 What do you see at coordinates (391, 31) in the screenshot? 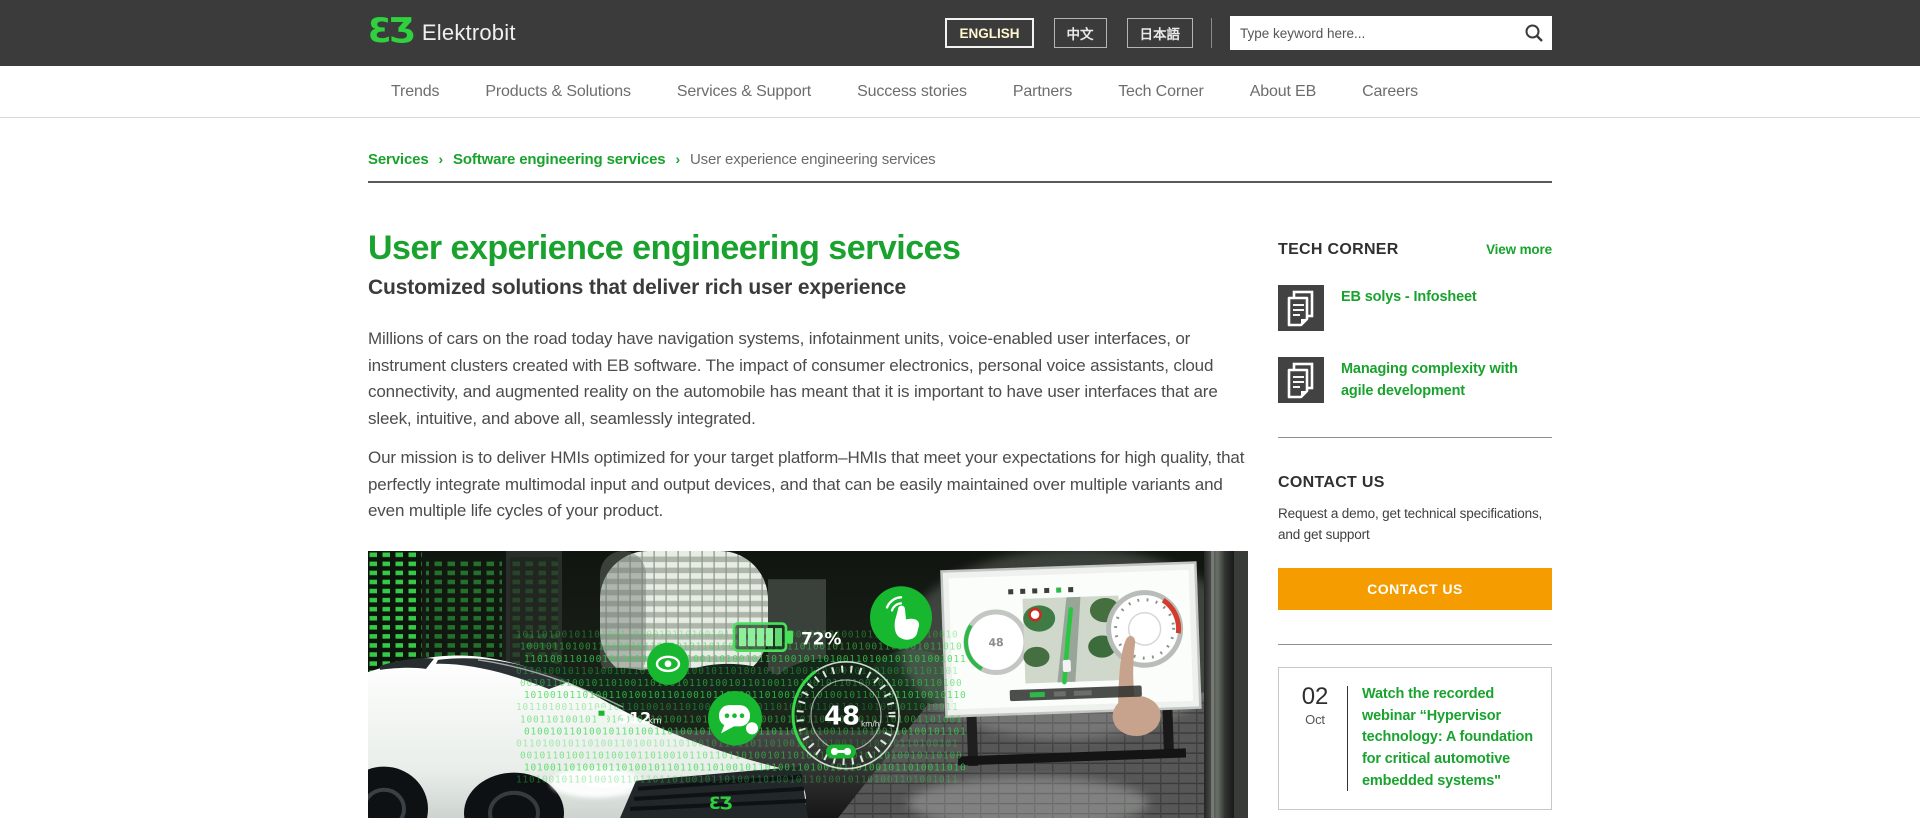
I see `elektrobit-logo-icon: ƐƷ` at bounding box center [391, 31].